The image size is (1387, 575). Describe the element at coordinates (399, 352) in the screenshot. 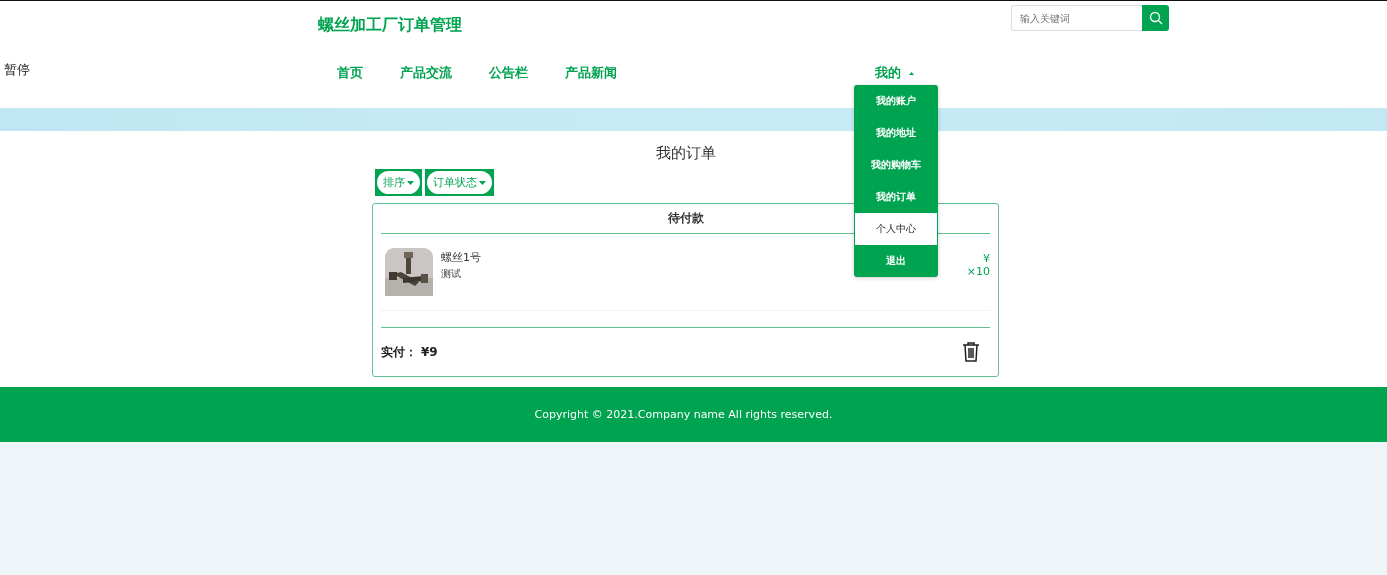

I see `total-label: 实付：` at that location.